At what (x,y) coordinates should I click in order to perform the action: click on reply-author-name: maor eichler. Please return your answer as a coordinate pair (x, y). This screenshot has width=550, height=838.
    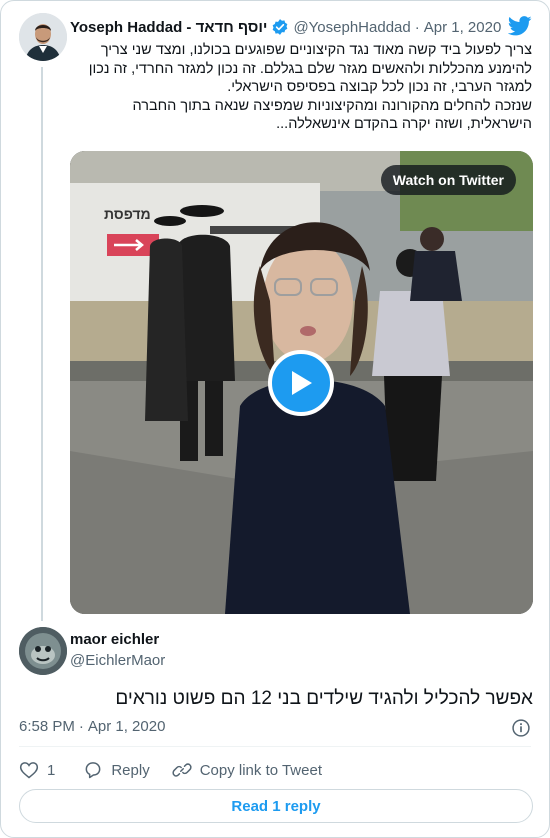
    Looking at the image, I should click on (114, 639).